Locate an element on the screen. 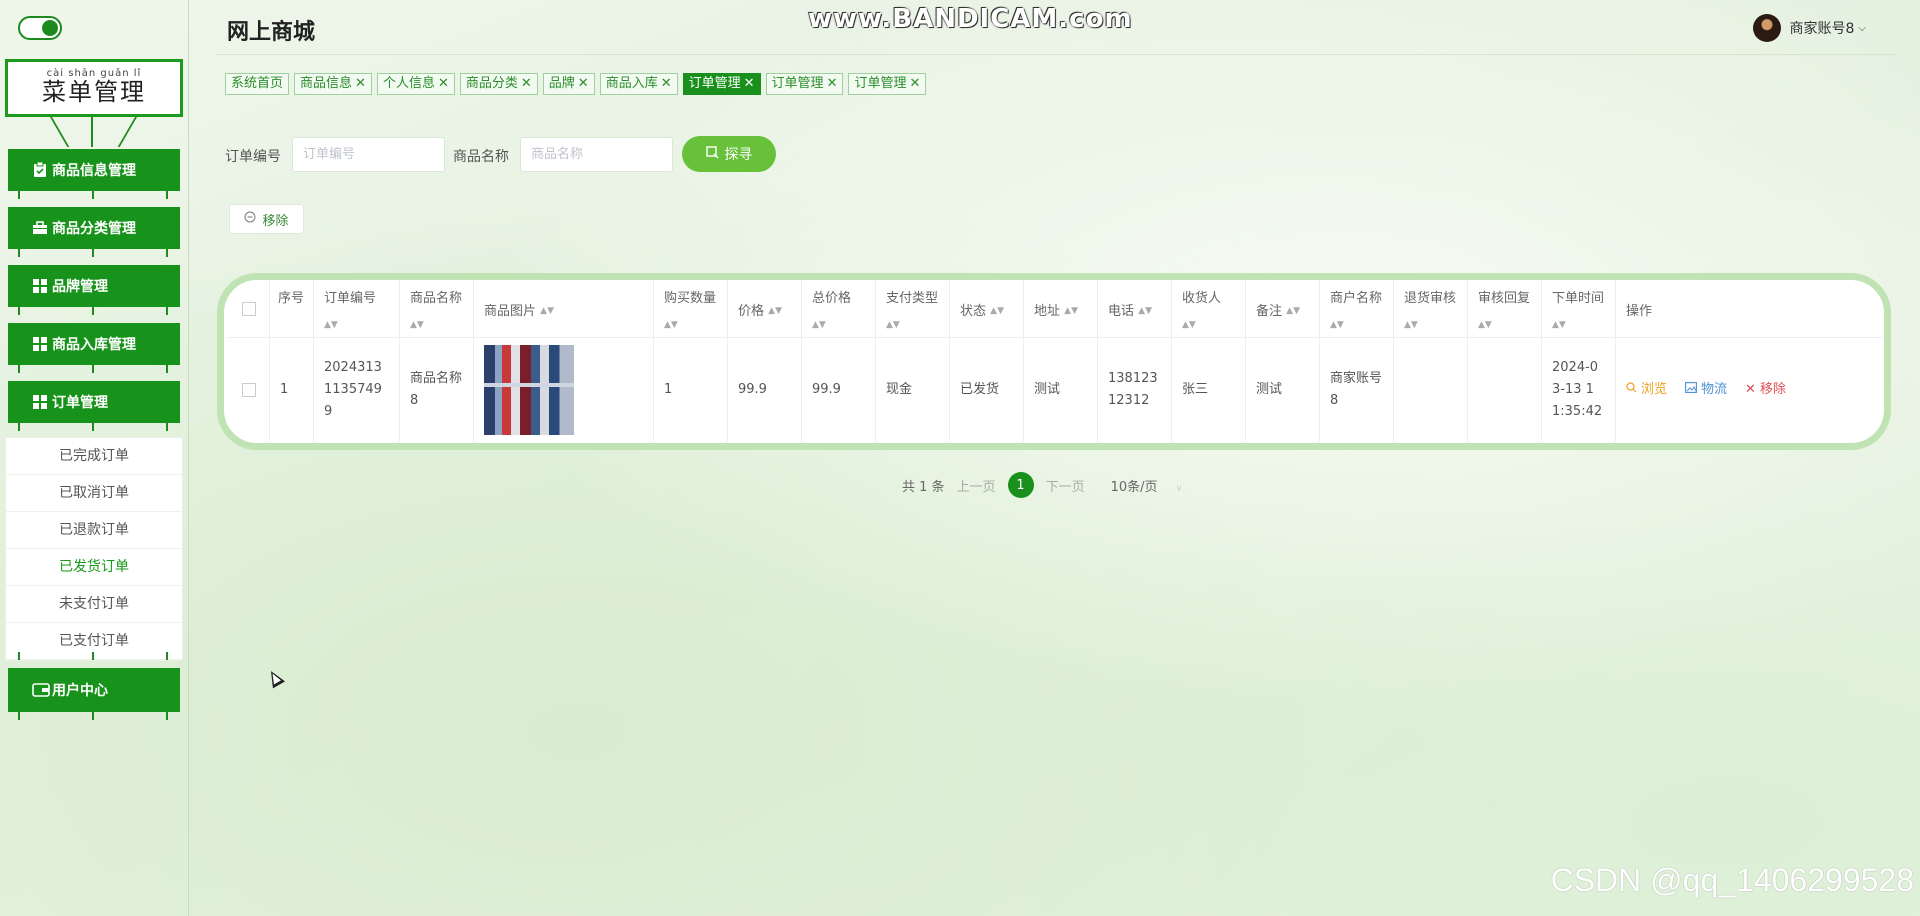  select-all-checkbox is located at coordinates (248, 308).